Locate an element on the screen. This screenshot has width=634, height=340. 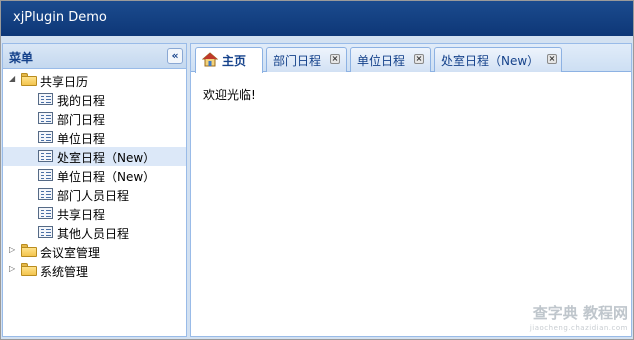
tab-label: 主页 is located at coordinates (234, 61).